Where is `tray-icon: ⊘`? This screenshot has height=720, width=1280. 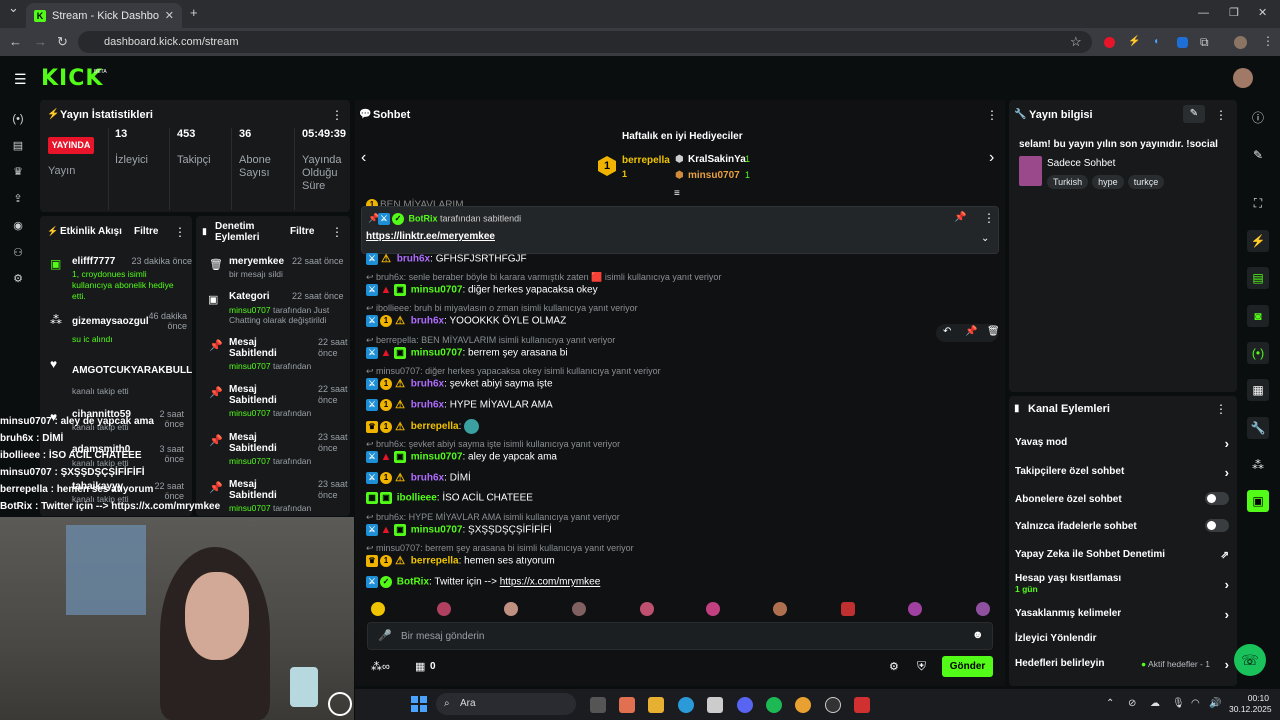
tray-icon: ⊘ is located at coordinates (1132, 703).